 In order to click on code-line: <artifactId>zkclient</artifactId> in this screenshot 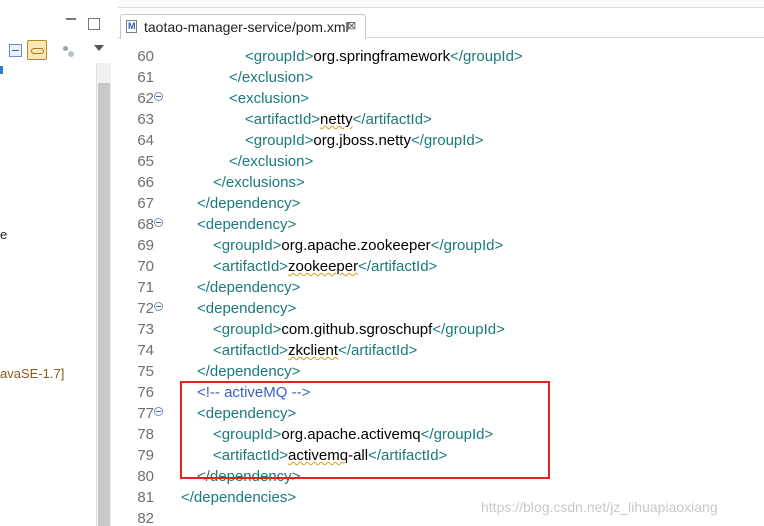, I will do `click(315, 350)`.